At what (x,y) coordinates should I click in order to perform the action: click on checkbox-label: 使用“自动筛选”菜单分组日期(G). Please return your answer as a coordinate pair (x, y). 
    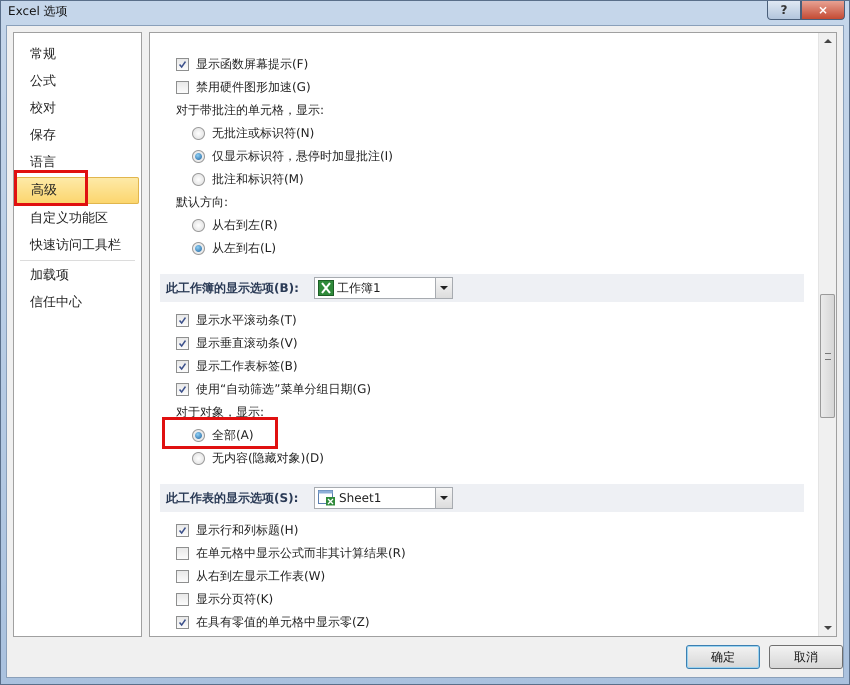
    Looking at the image, I should click on (284, 389).